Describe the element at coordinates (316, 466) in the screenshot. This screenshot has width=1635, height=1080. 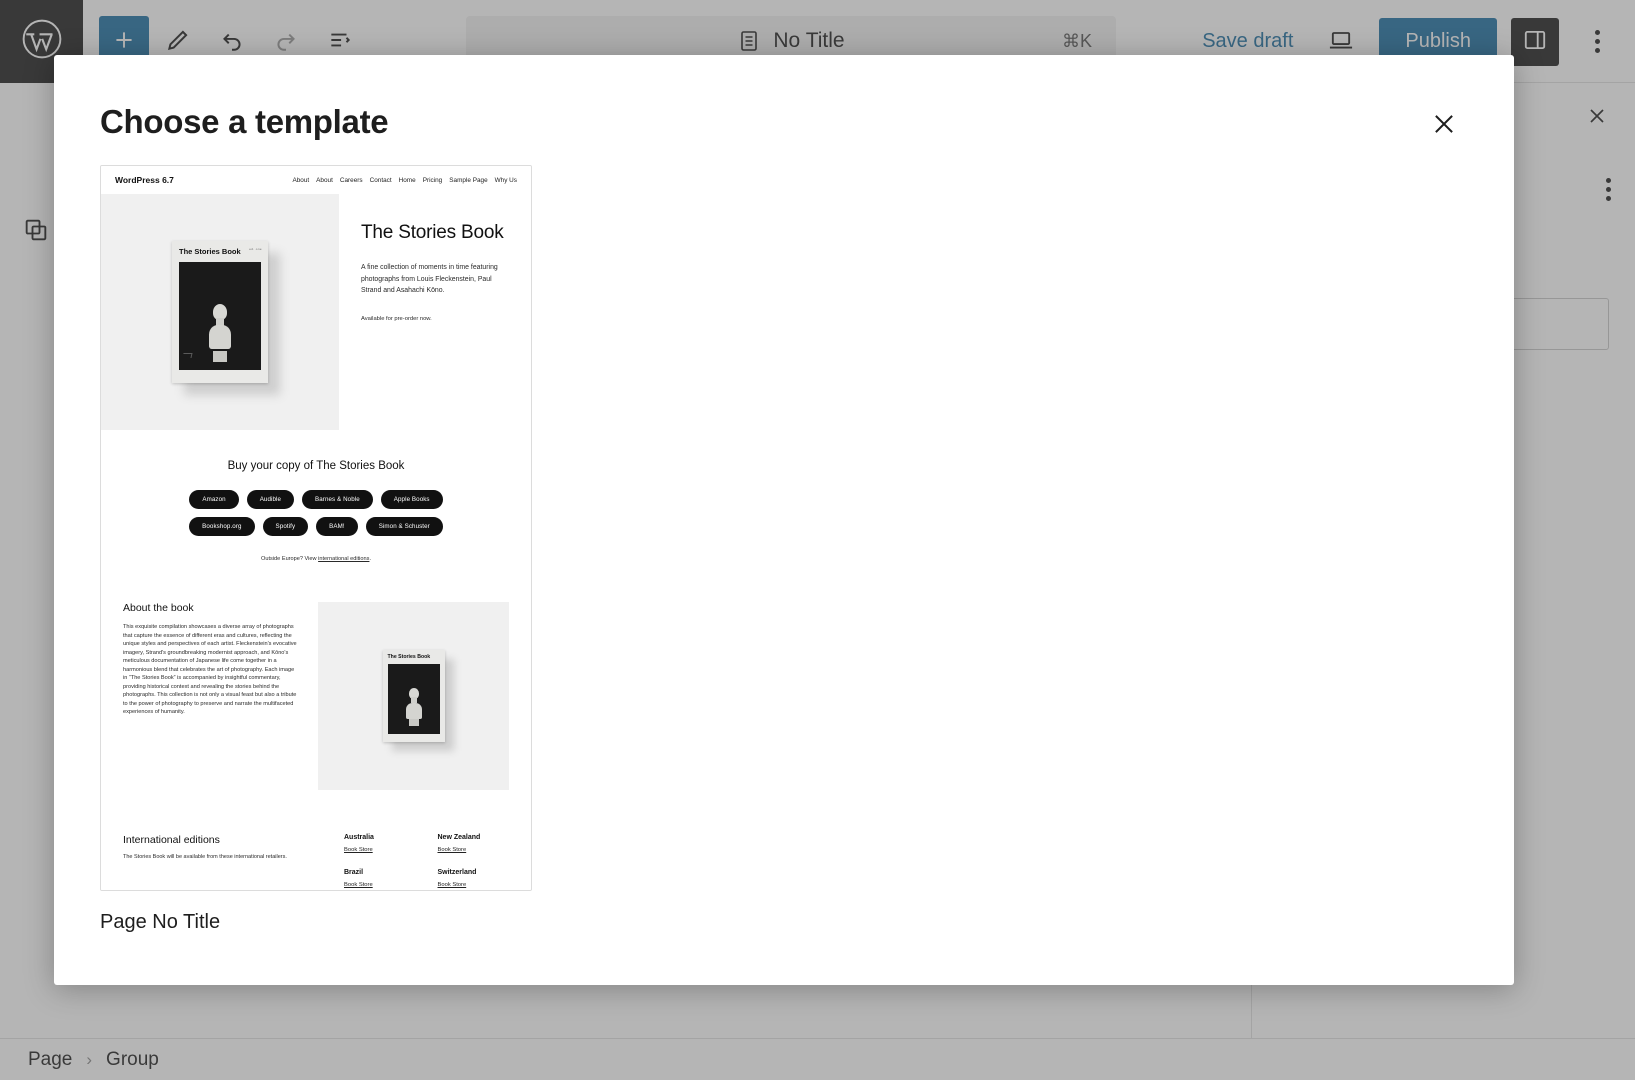
I see `preview-buy-heading: Buy your copy of The Stories Book` at that location.